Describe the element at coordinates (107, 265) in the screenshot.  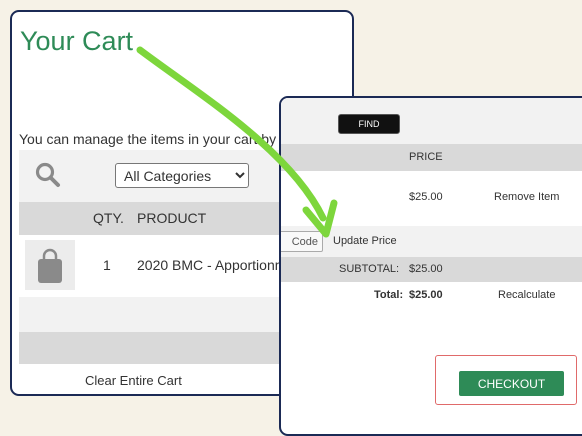
I see `item-quantity: 1` at that location.